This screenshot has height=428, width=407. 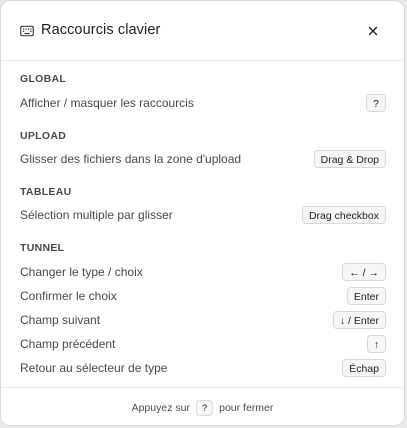 What do you see at coordinates (46, 192) in the screenshot?
I see `section-title: TABLEAU` at bounding box center [46, 192].